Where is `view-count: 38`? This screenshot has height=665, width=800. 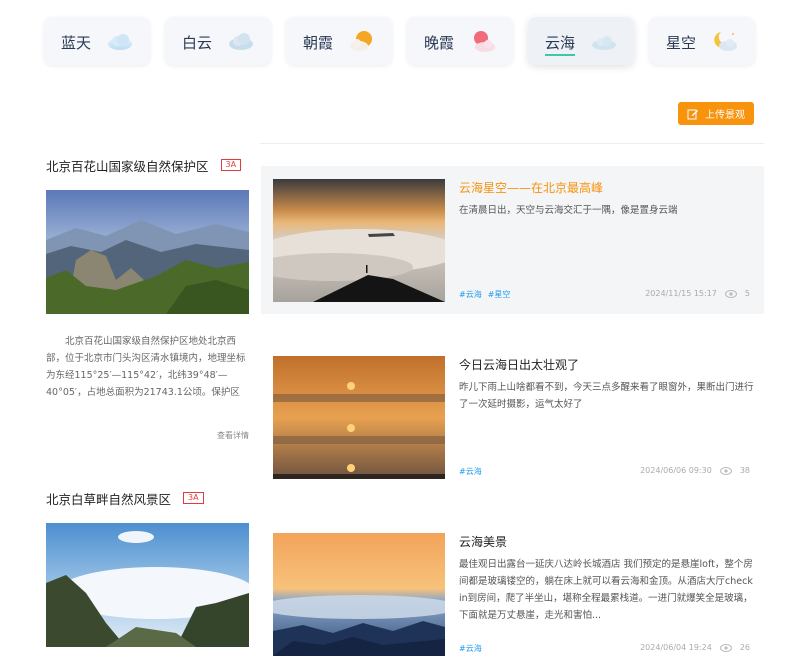 view-count: 38 is located at coordinates (744, 470).